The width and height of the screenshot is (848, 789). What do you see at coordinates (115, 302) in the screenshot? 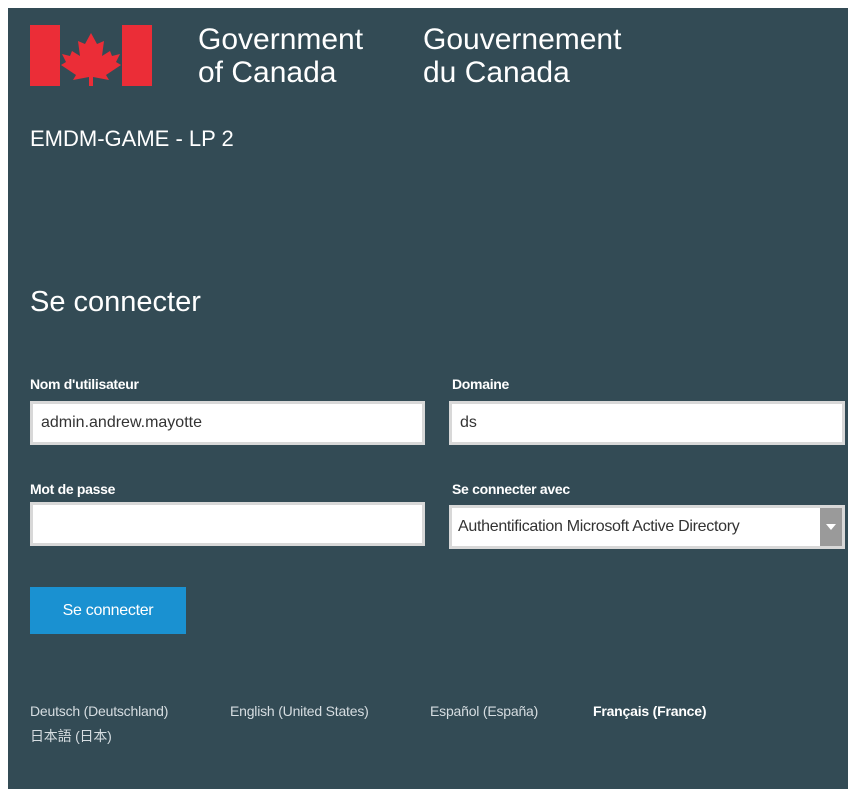
I see `login-heading: Se connecter` at bounding box center [115, 302].